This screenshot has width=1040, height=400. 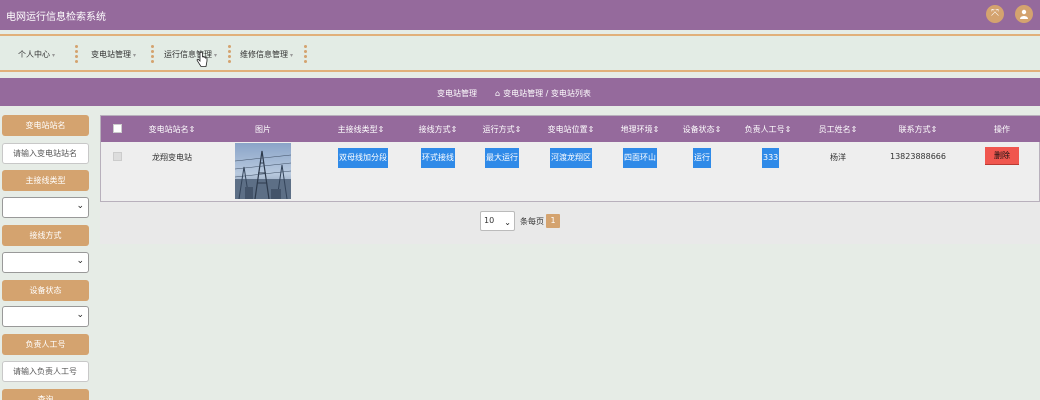 I want to click on line-type-label: 主接线类型, so click(x=45, y=180).